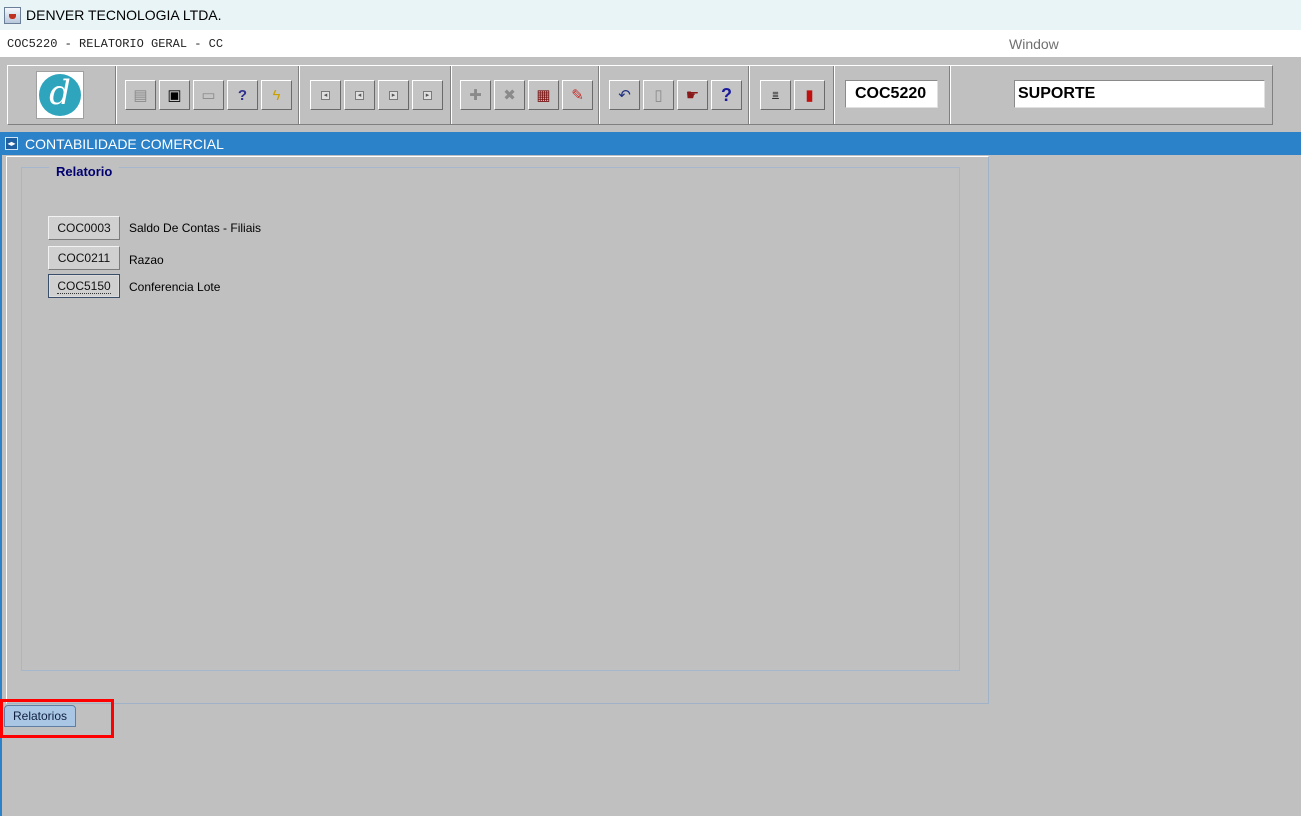 The image size is (1301, 816). I want to click on next-record-icon: ▸, so click(393, 95).